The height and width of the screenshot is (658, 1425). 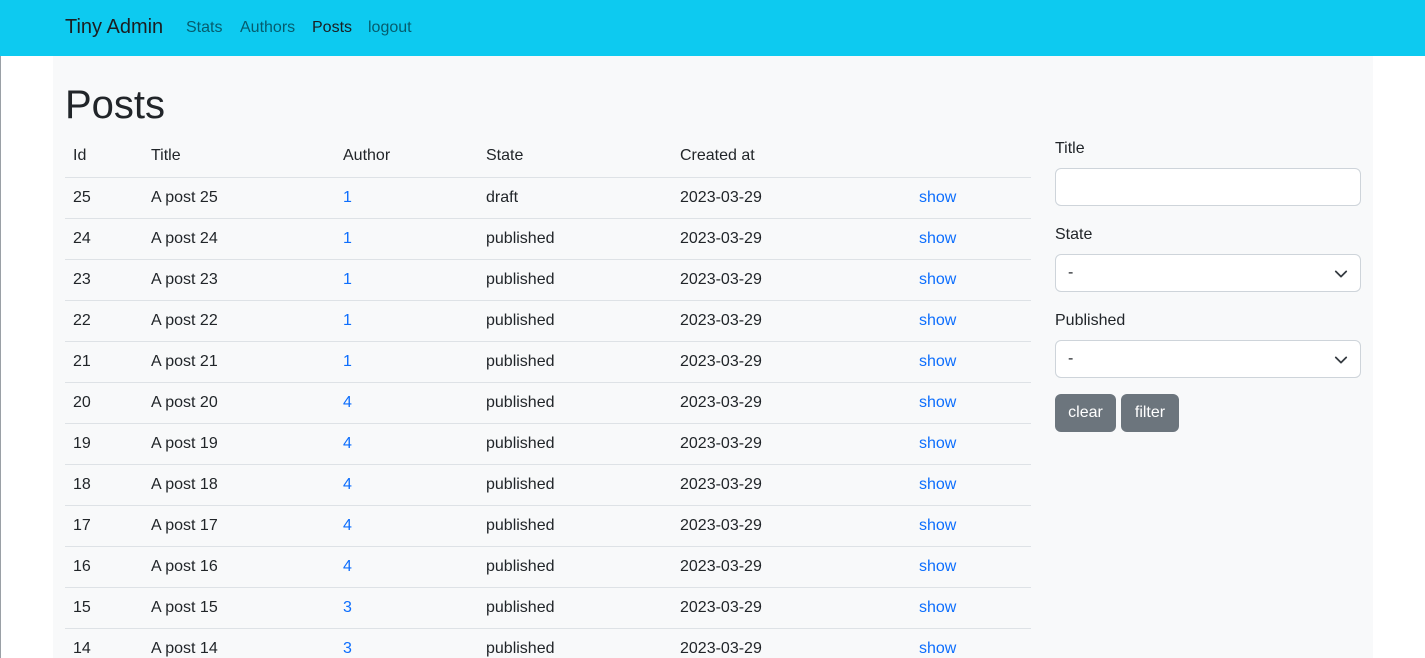 I want to click on published-filter-label: Published, so click(x=1090, y=320).